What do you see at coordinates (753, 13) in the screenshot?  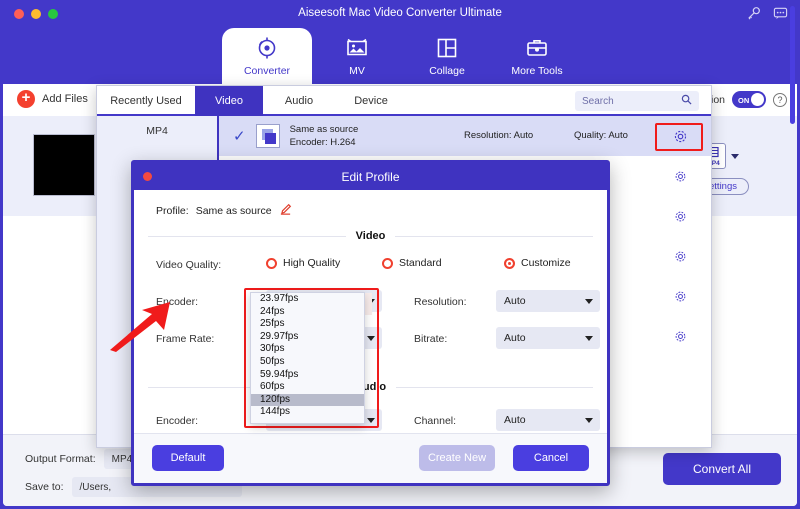 I see `key-icon` at bounding box center [753, 13].